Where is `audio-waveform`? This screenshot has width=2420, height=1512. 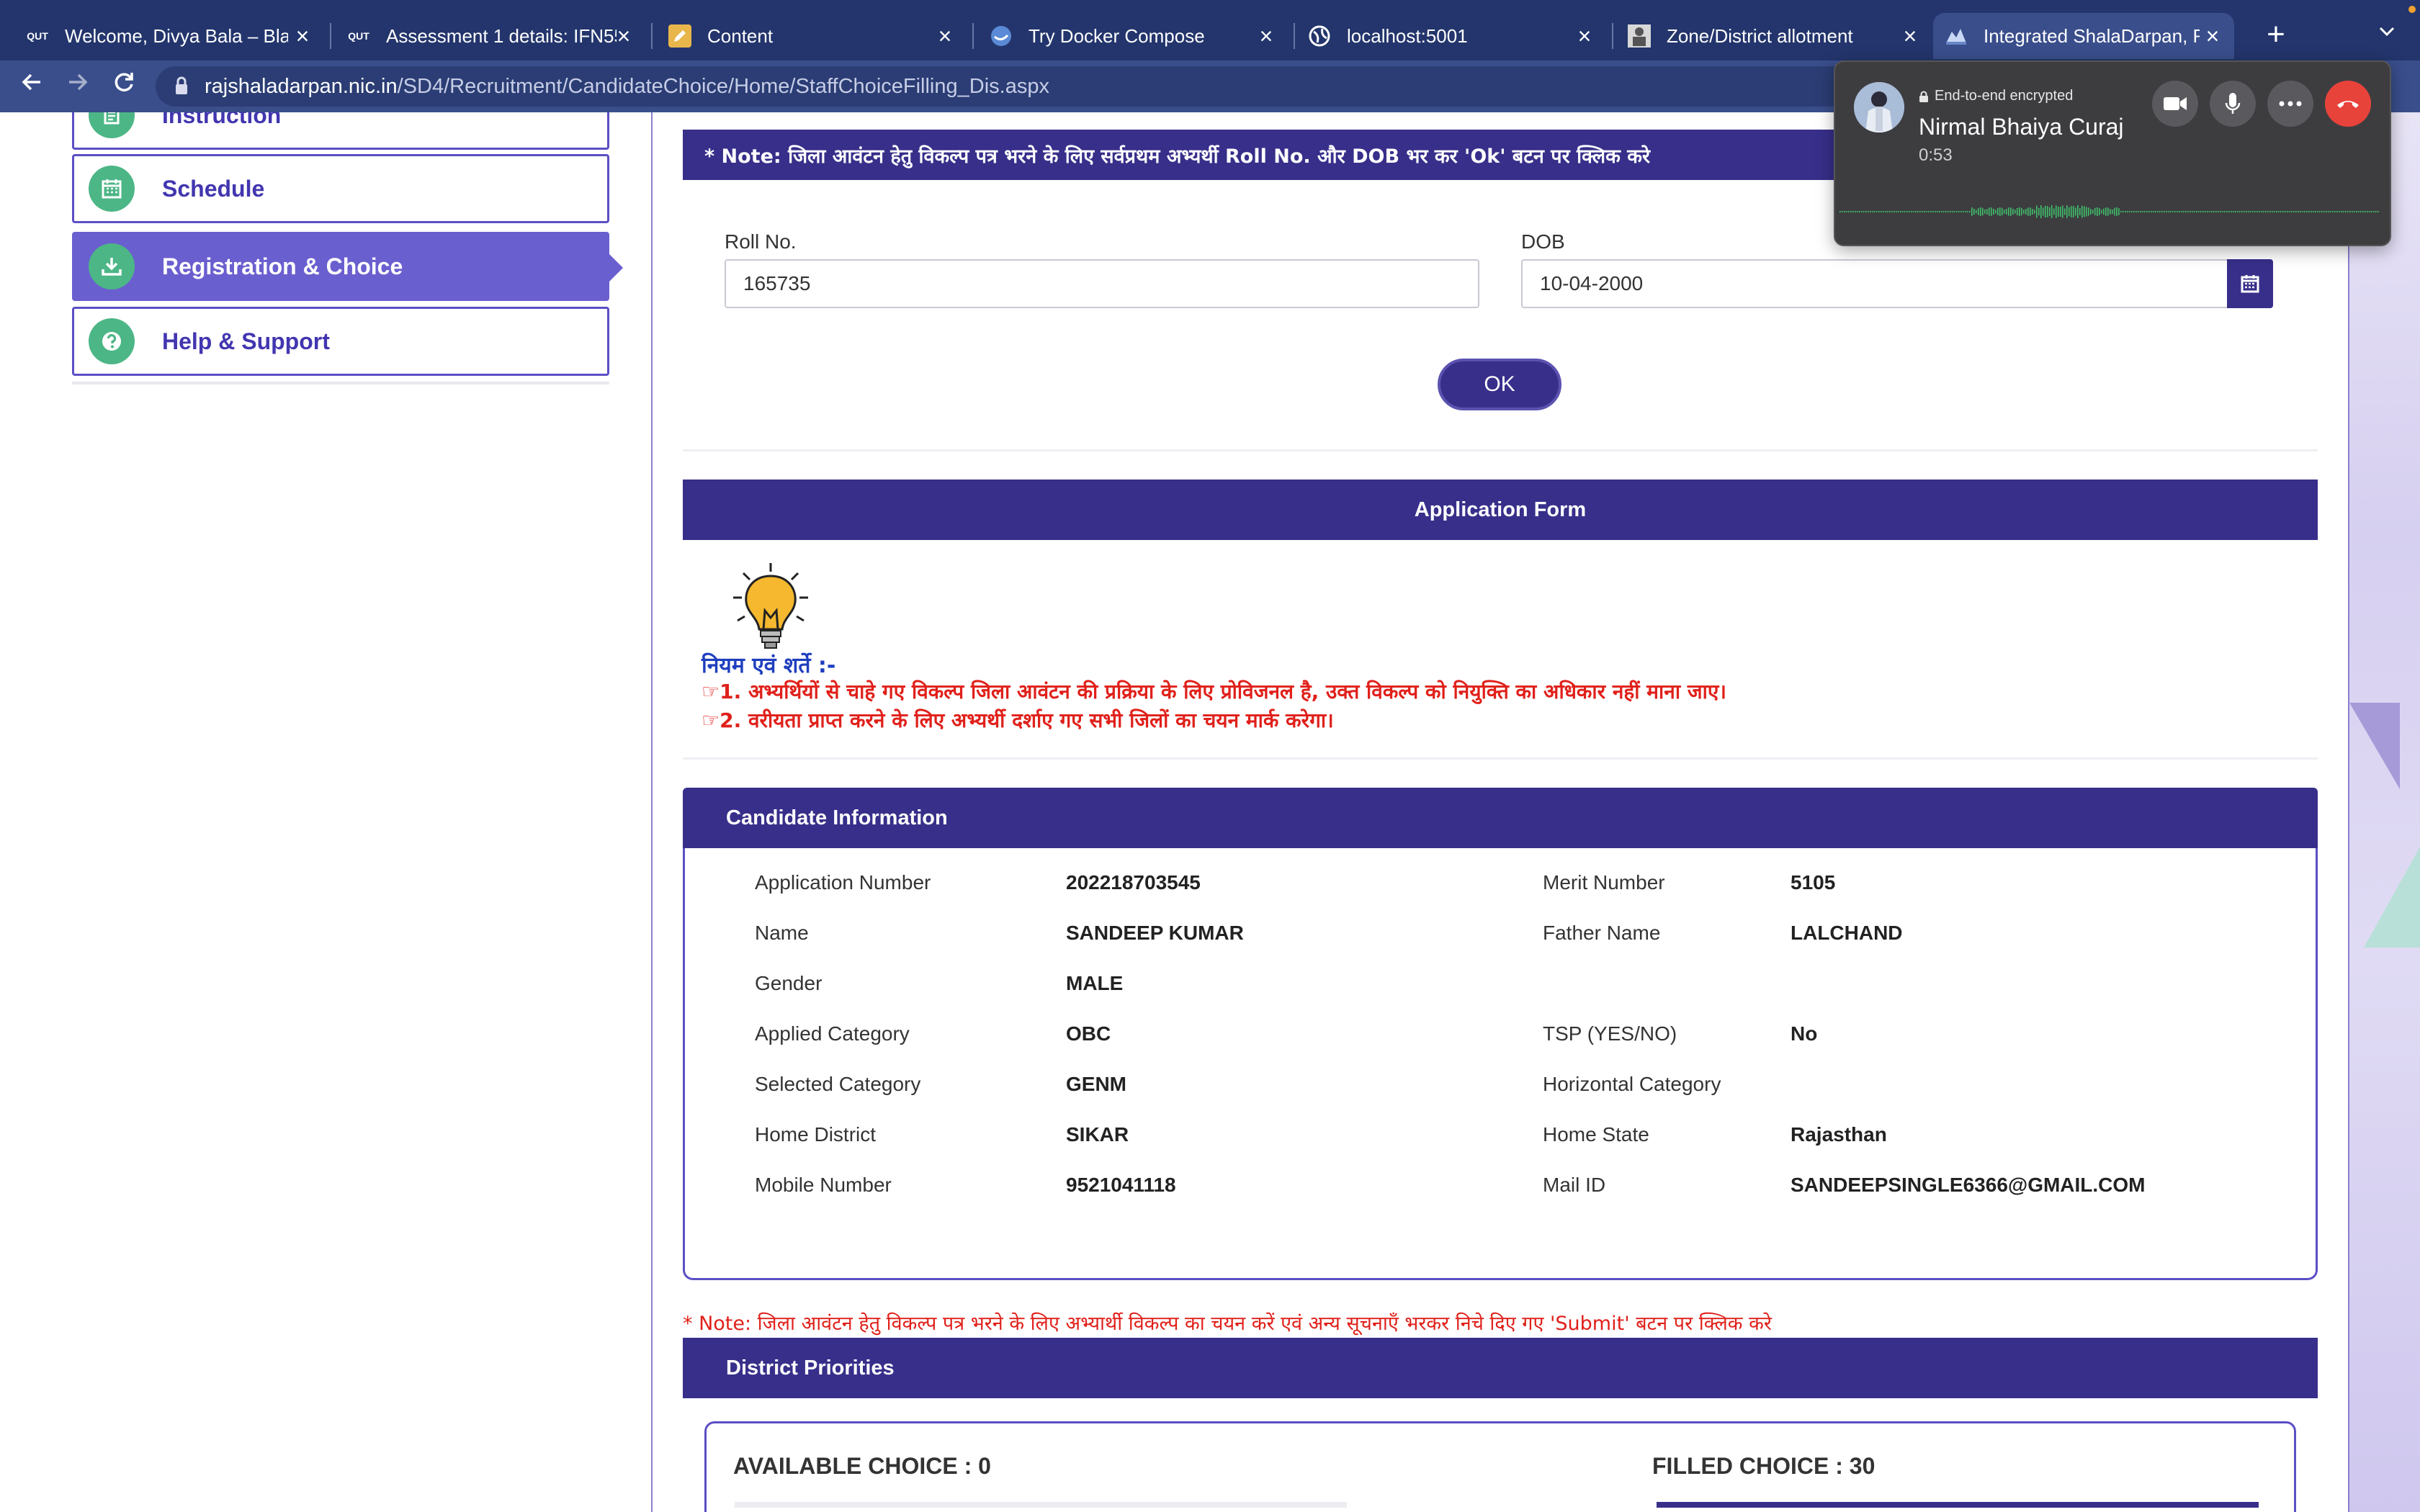
audio-waveform is located at coordinates (2109, 211).